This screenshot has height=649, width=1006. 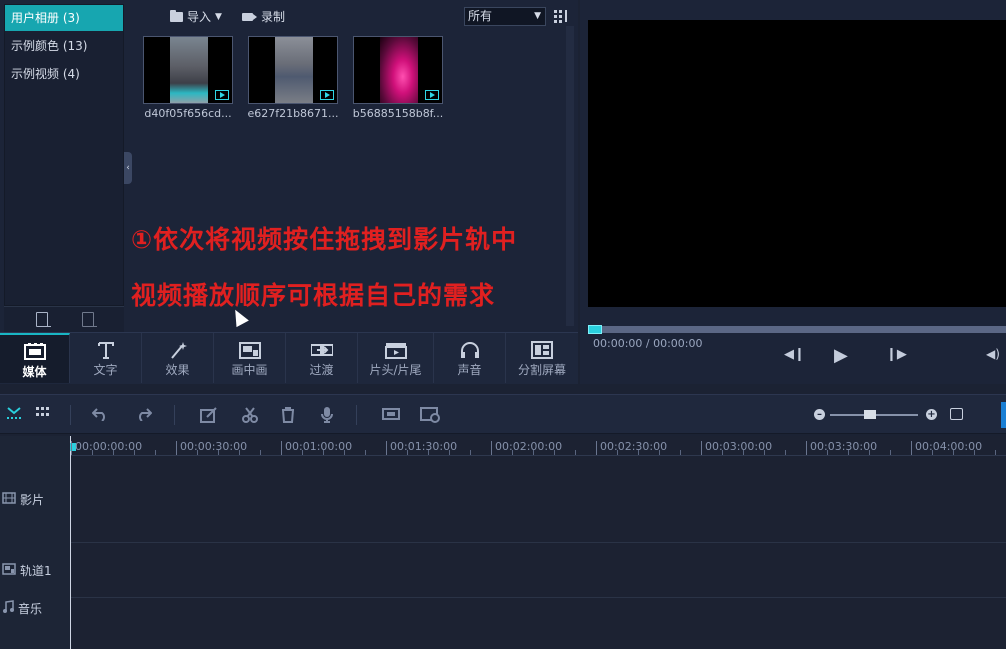 I want to click on redo-icon, so click(x=144, y=415).